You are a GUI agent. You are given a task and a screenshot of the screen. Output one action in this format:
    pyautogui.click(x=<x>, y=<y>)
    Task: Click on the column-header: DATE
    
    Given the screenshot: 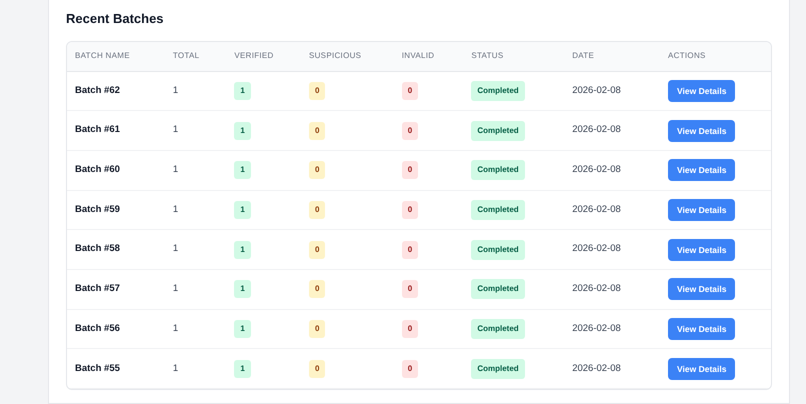 What is the action you would take?
    pyautogui.click(x=612, y=56)
    